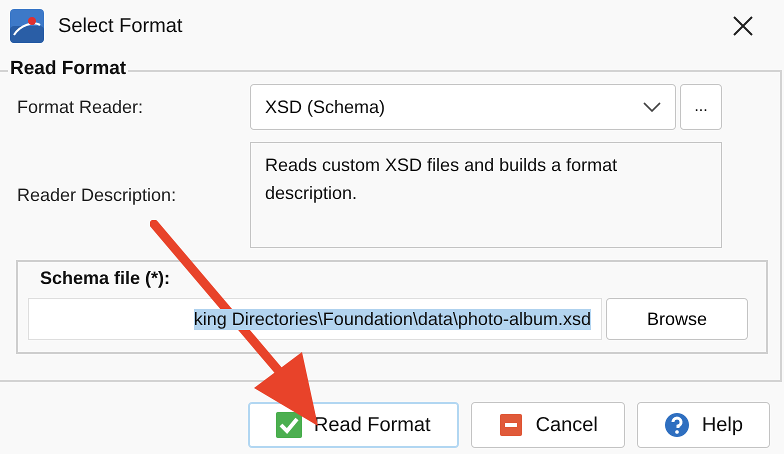 This screenshot has height=454, width=784. I want to click on help-icon, so click(677, 425).